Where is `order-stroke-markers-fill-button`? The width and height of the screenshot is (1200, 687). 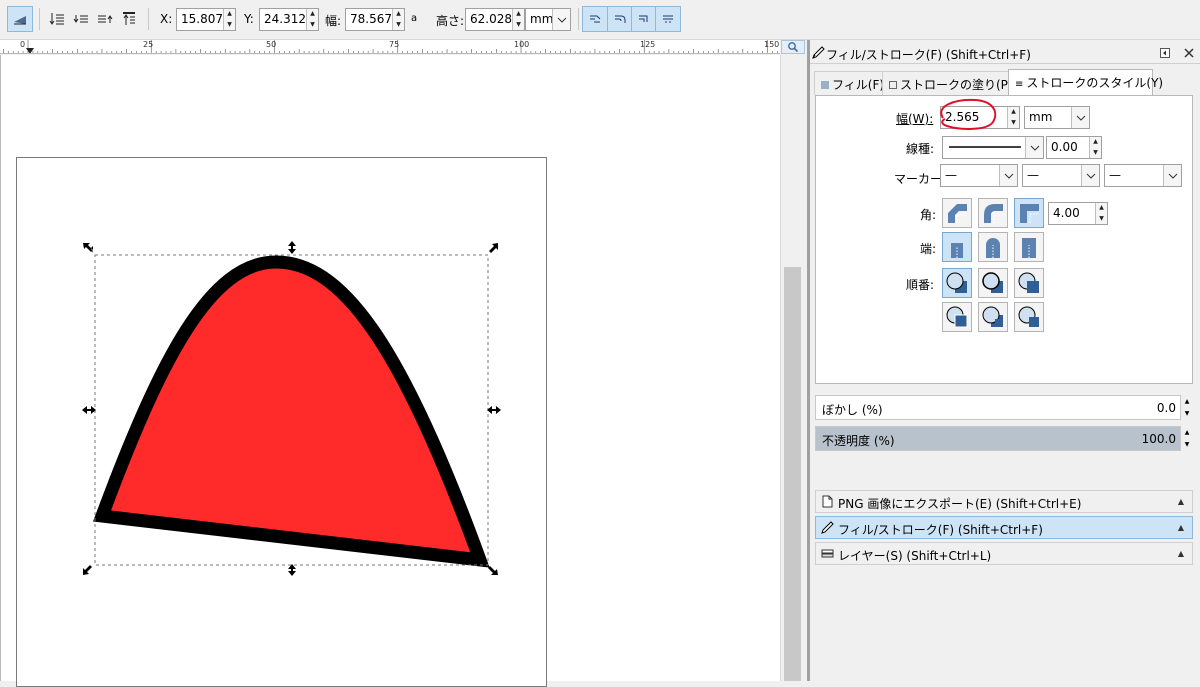 order-stroke-markers-fill-button is located at coordinates (1029, 317).